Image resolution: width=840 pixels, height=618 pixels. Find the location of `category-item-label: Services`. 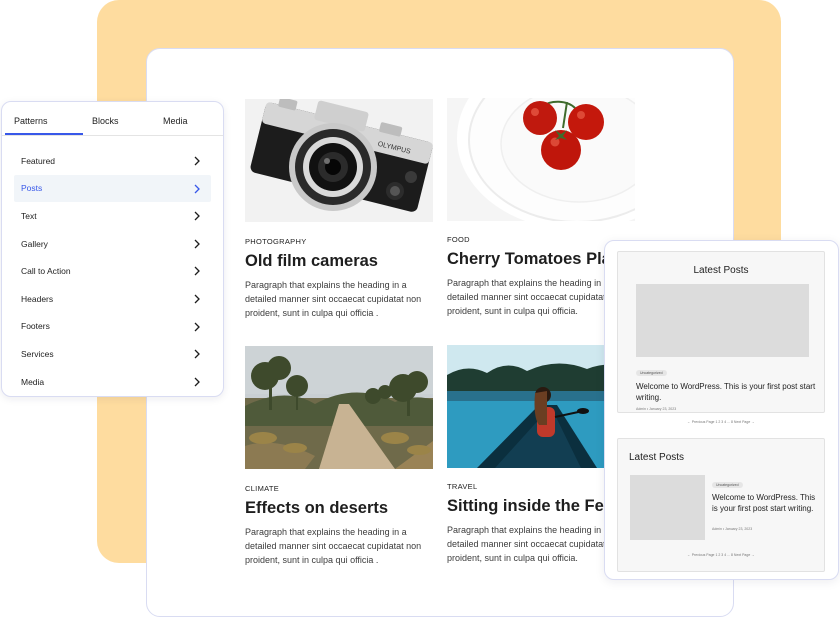

category-item-label: Services is located at coordinates (37, 353).